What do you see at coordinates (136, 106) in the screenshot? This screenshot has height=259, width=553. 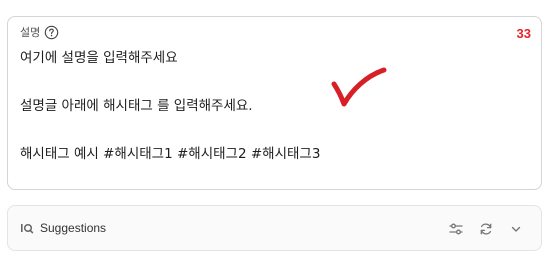 I see `description-line: 설명글 아래에 해시태그 를 입력해주세요.` at bounding box center [136, 106].